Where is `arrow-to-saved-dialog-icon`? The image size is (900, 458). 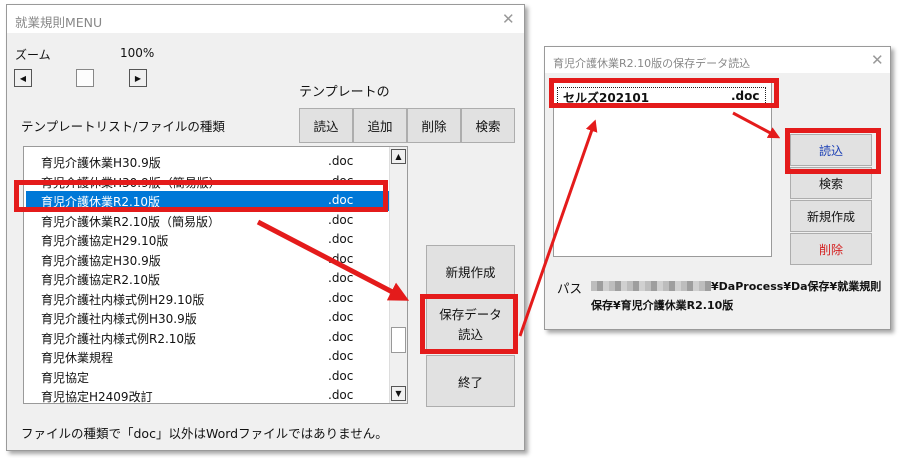
arrow-to-saved-dialog-icon is located at coordinates (558, 228).